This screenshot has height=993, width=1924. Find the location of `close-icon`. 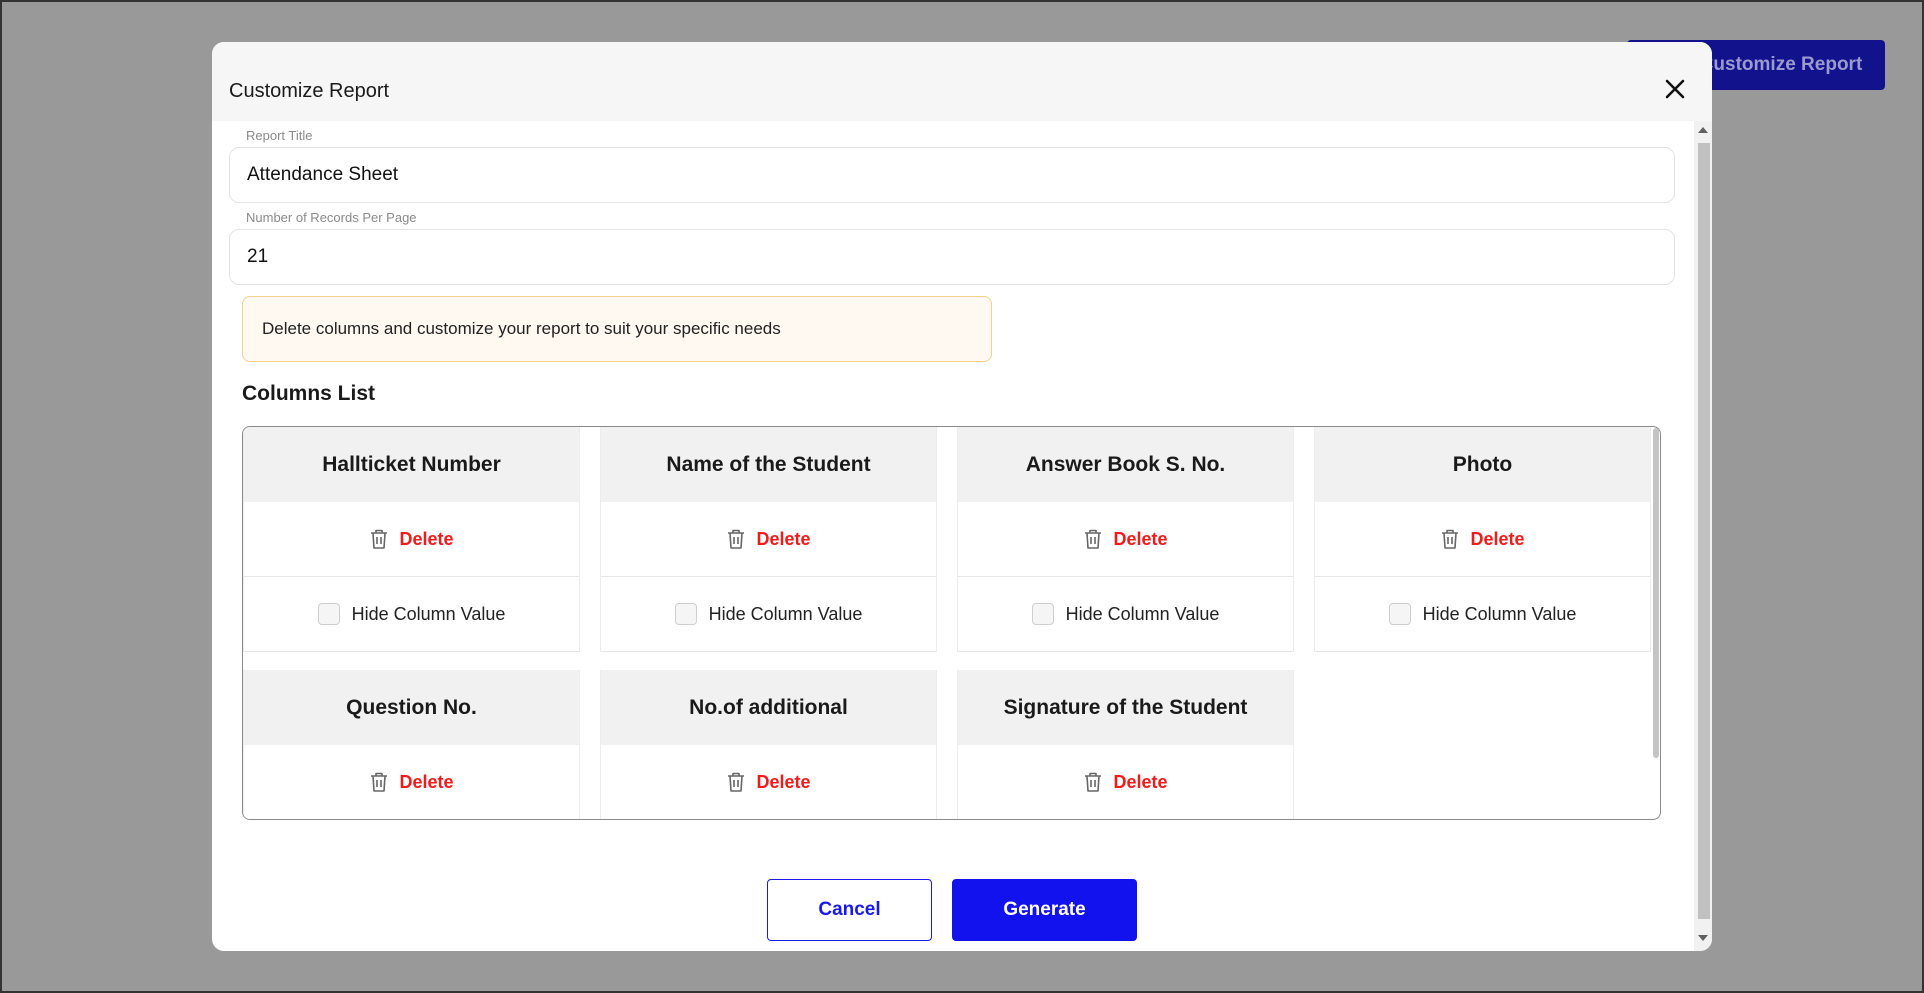

close-icon is located at coordinates (1675, 89).